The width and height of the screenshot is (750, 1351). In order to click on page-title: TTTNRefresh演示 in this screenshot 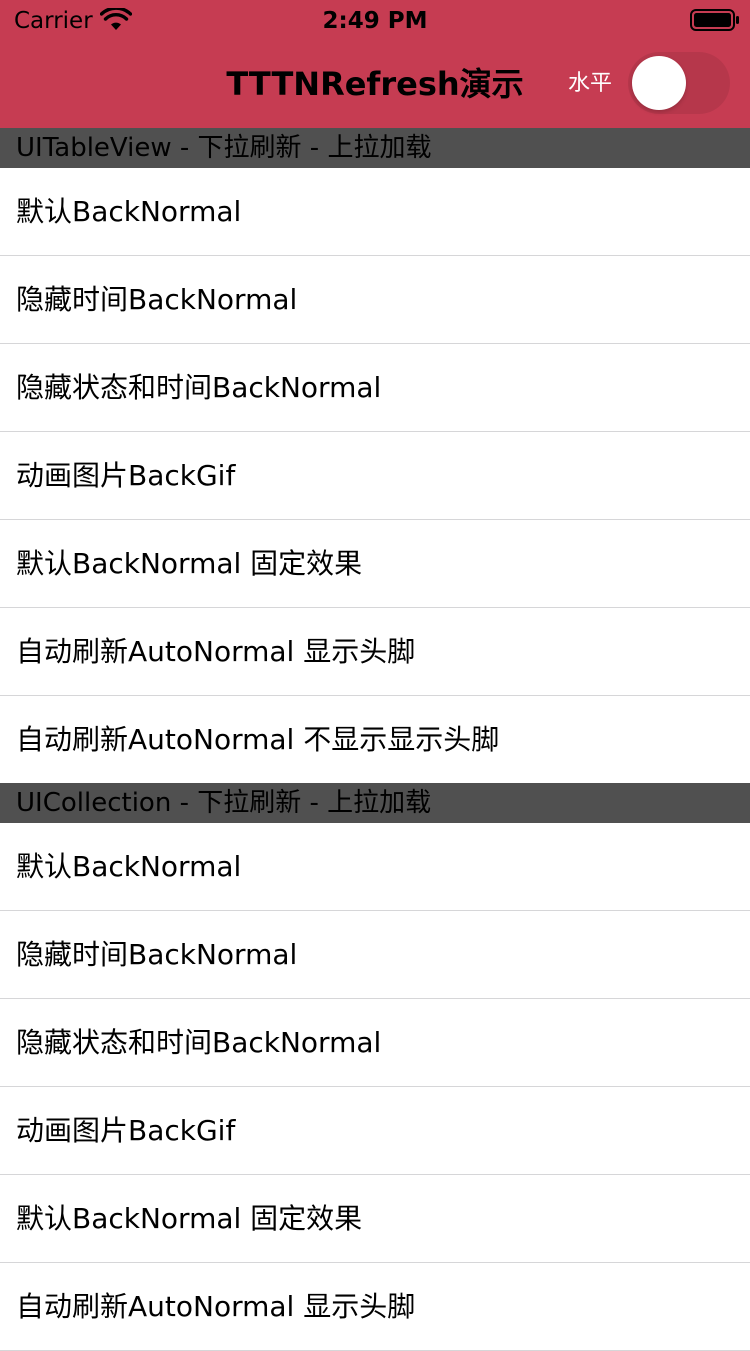, I will do `click(375, 84)`.